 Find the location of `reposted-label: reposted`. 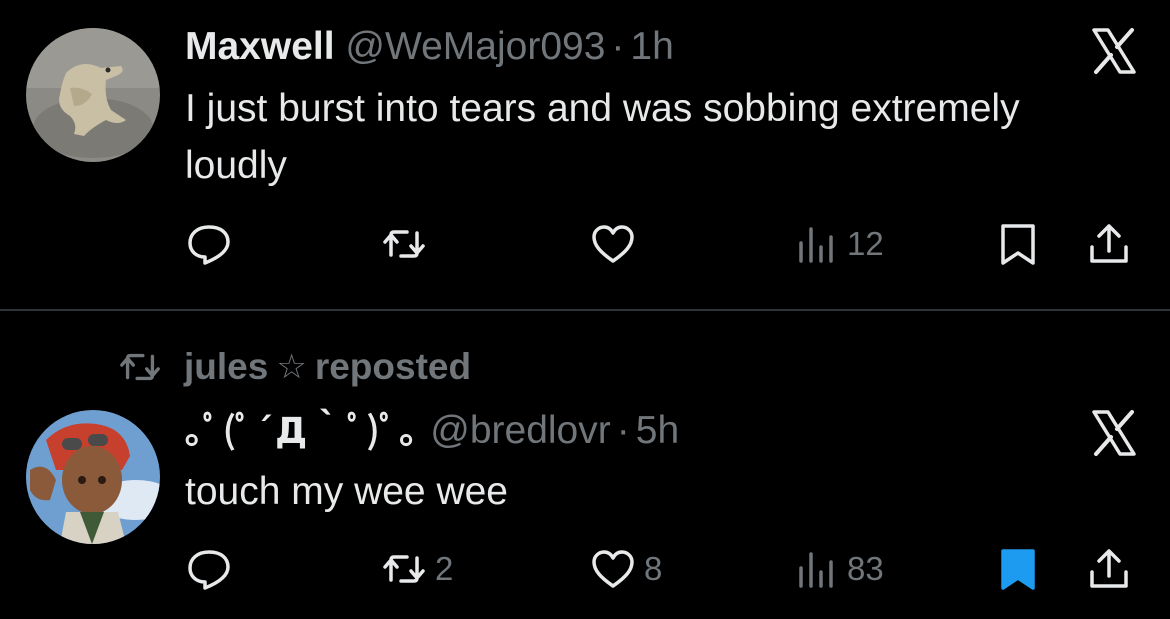

reposted-label: reposted is located at coordinates (393, 366).